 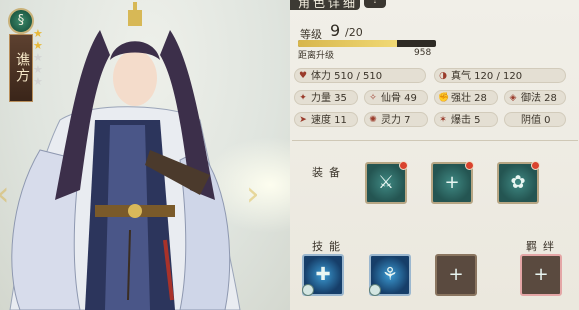 I want to click on flower-icon: ✿, so click(x=518, y=182).